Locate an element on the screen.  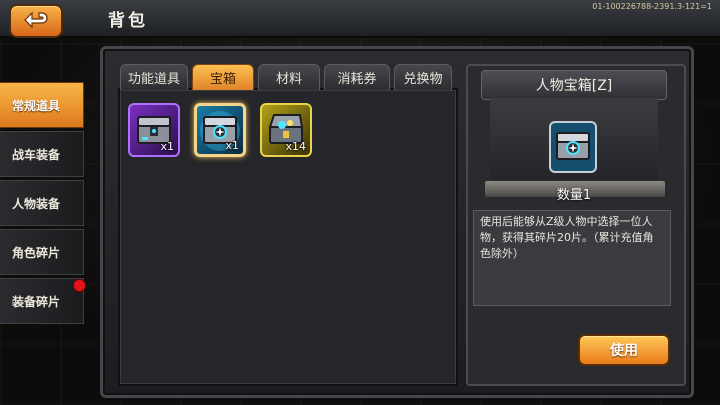
item-description: 使用后能够从Z级人物中选择一位人物，获得其碎片20片。（累计充值角色除外） is located at coordinates (572, 258).